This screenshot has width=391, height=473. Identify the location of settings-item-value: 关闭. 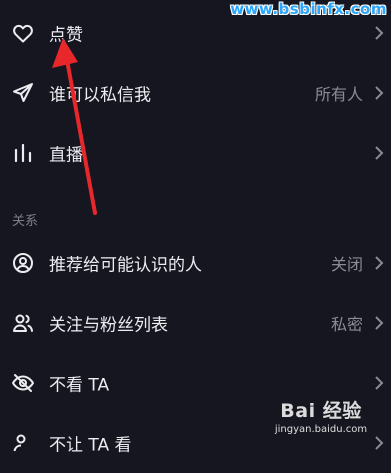
(346, 264).